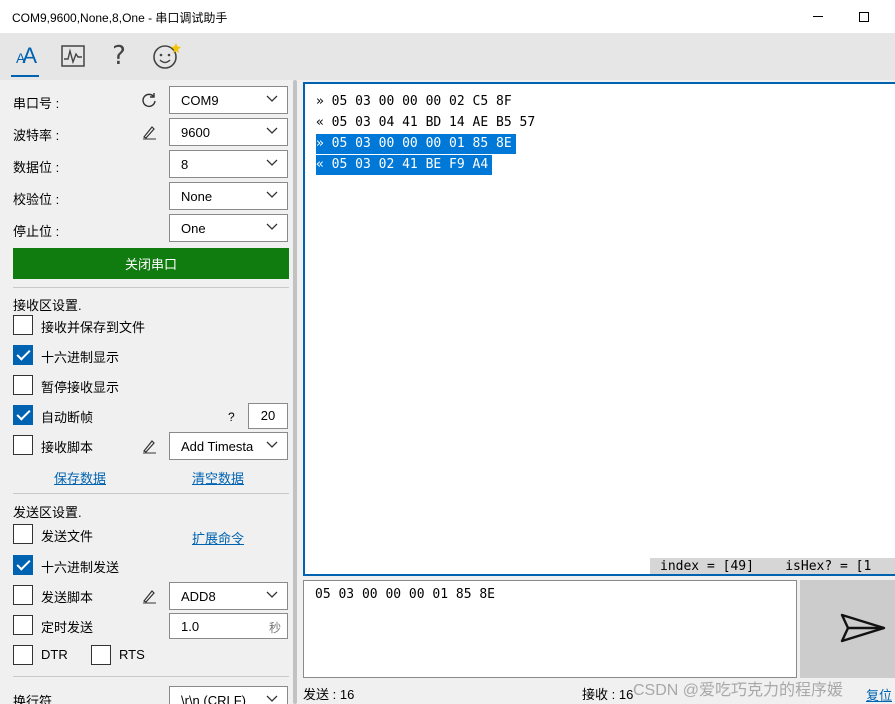 The width and height of the screenshot is (895, 704). Describe the element at coordinates (23, 385) in the screenshot. I see `pause-display-checkbox` at that location.